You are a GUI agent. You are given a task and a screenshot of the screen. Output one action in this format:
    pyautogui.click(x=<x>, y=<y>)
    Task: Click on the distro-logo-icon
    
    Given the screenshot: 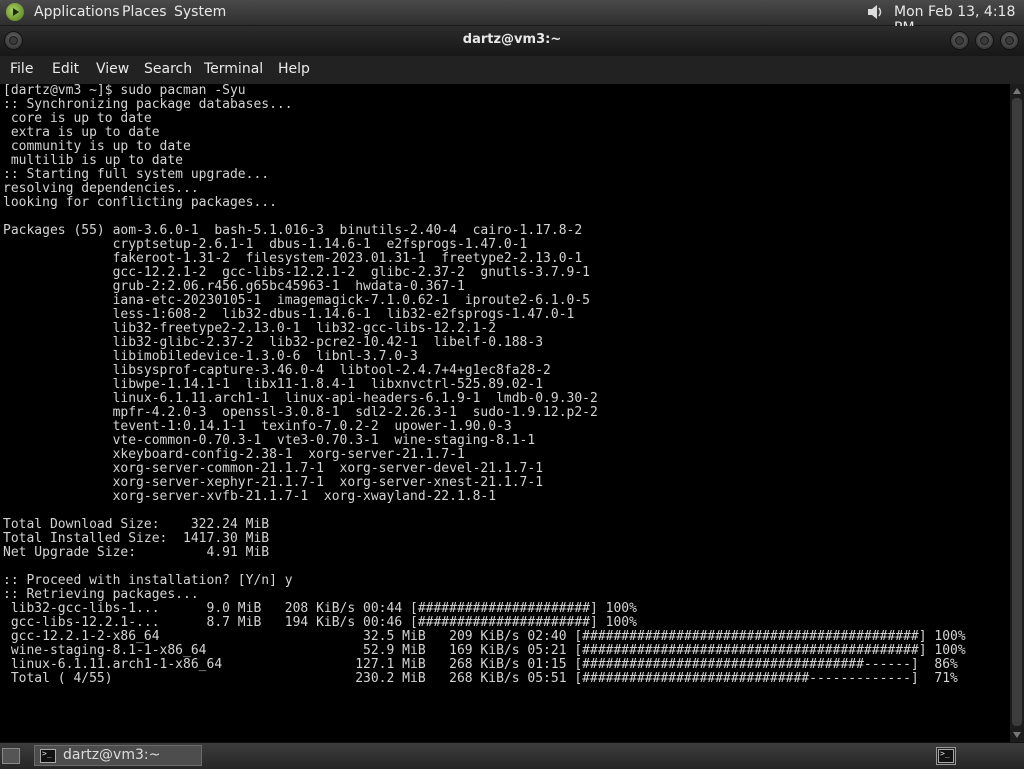 What is the action you would take?
    pyautogui.click(x=15, y=12)
    